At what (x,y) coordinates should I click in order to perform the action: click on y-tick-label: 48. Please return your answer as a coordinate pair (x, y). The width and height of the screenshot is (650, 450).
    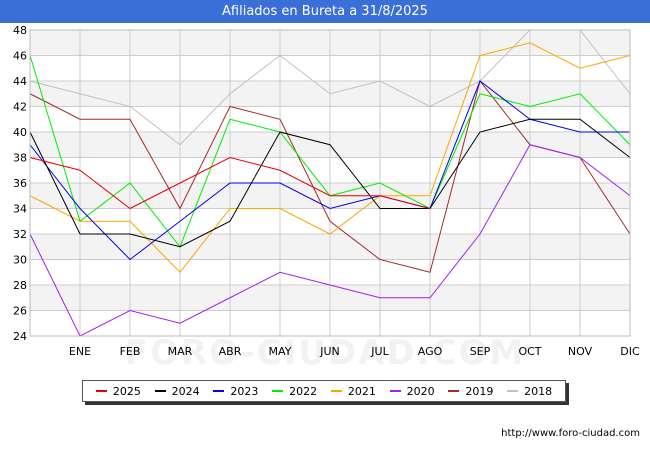
    Looking at the image, I should click on (20, 30).